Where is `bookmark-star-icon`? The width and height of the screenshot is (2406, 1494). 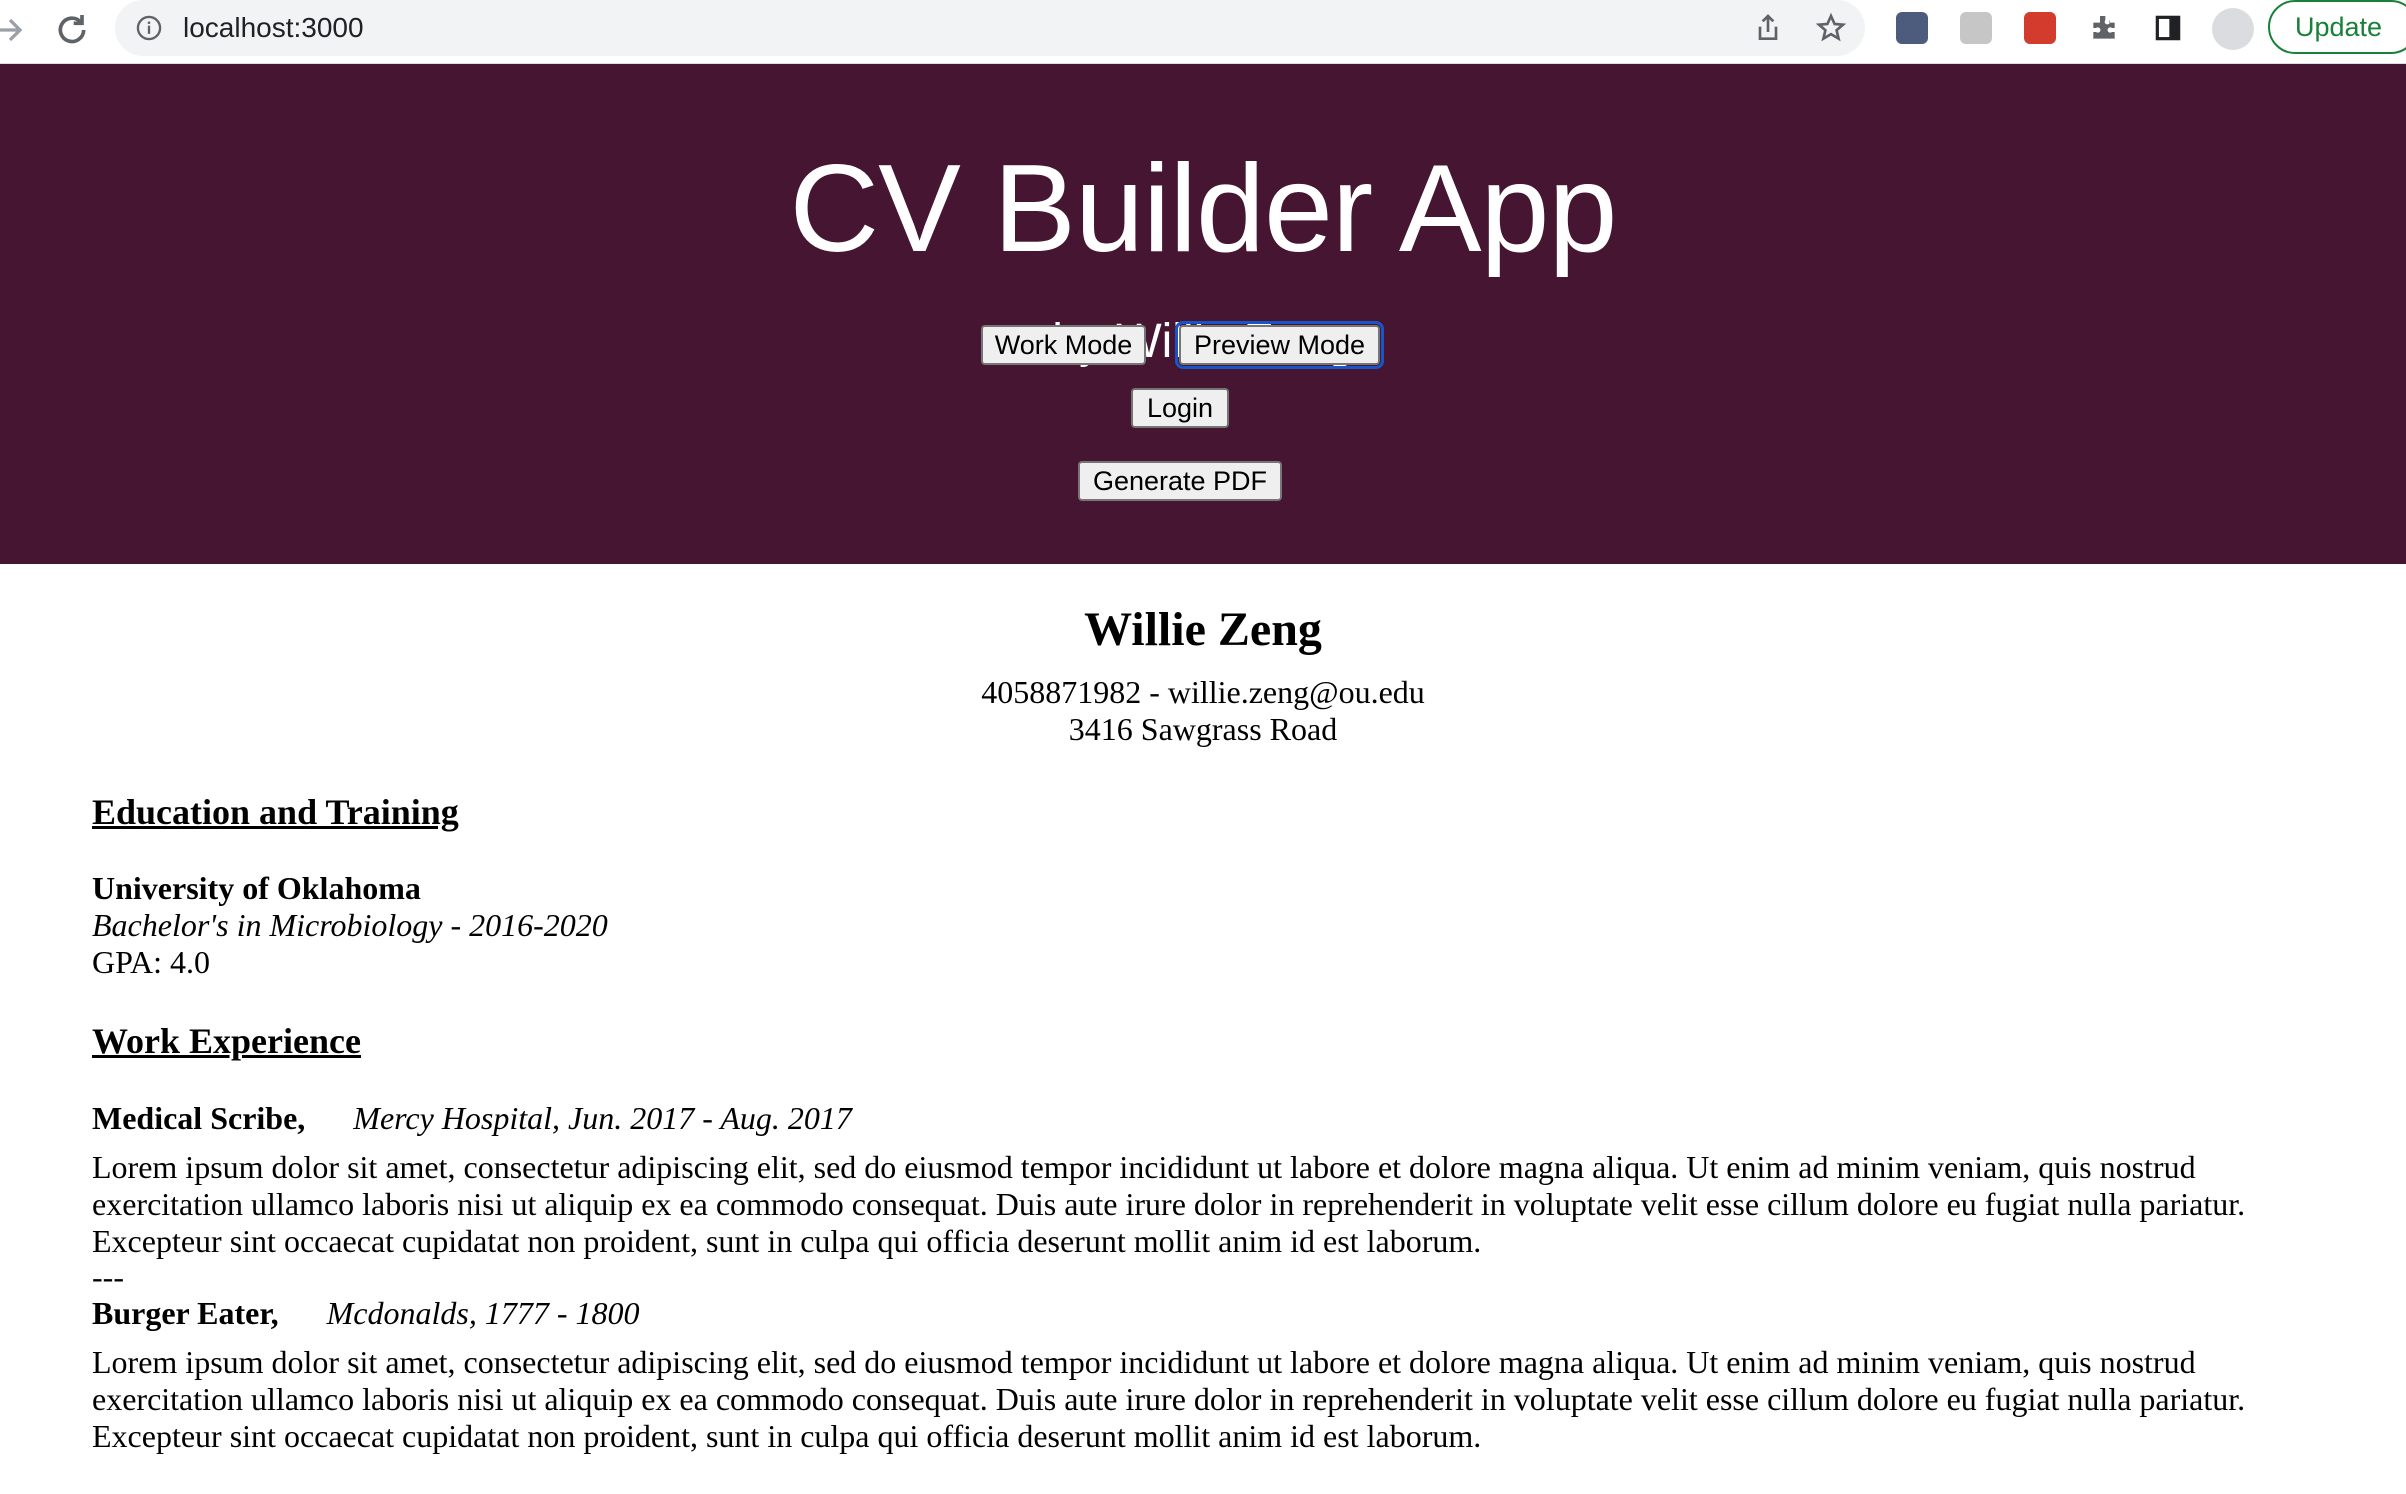 bookmark-star-icon is located at coordinates (1831, 28).